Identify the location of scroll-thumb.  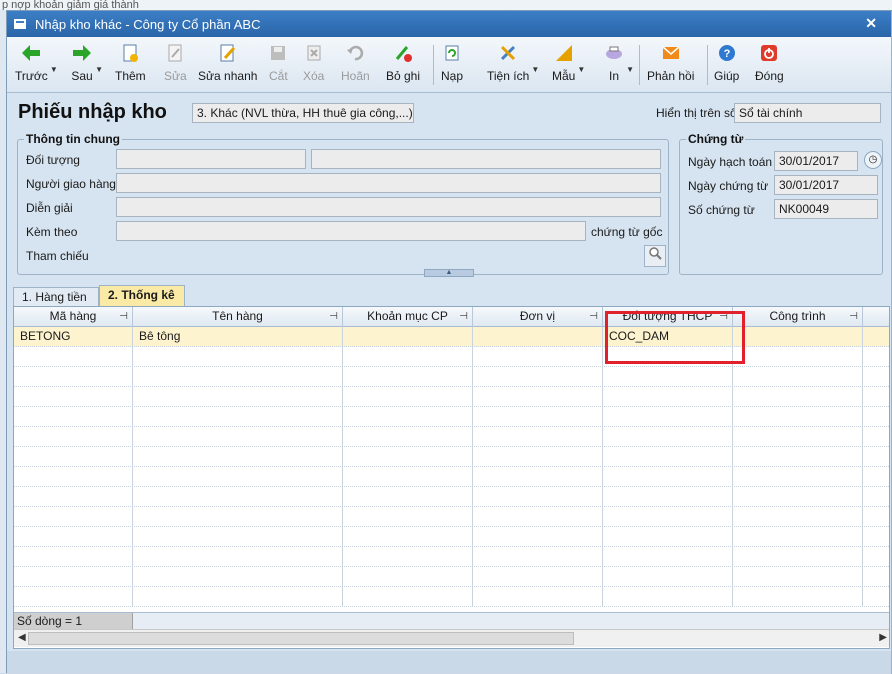
(301, 638).